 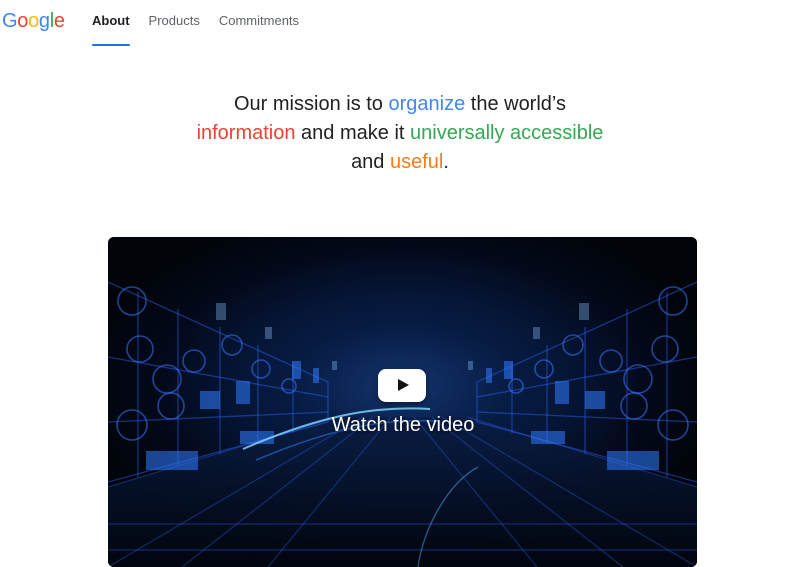 What do you see at coordinates (205, 24) in the screenshot?
I see `main-nav: About Products Commitments` at bounding box center [205, 24].